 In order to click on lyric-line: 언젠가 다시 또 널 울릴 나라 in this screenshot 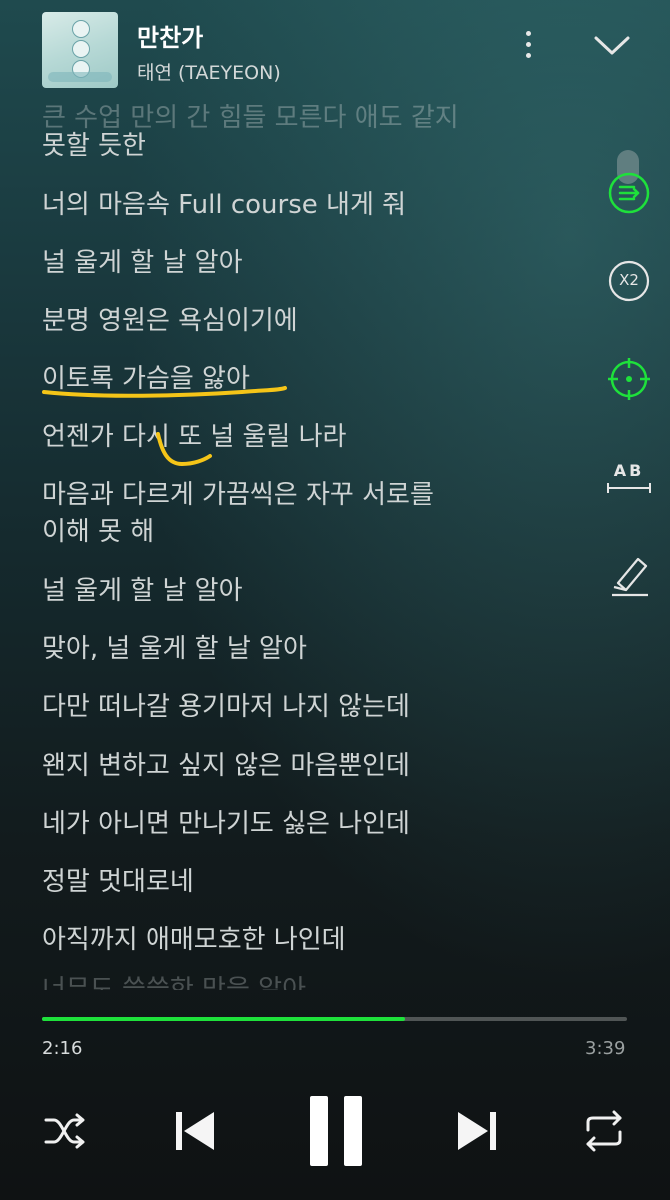, I will do `click(194, 437)`.